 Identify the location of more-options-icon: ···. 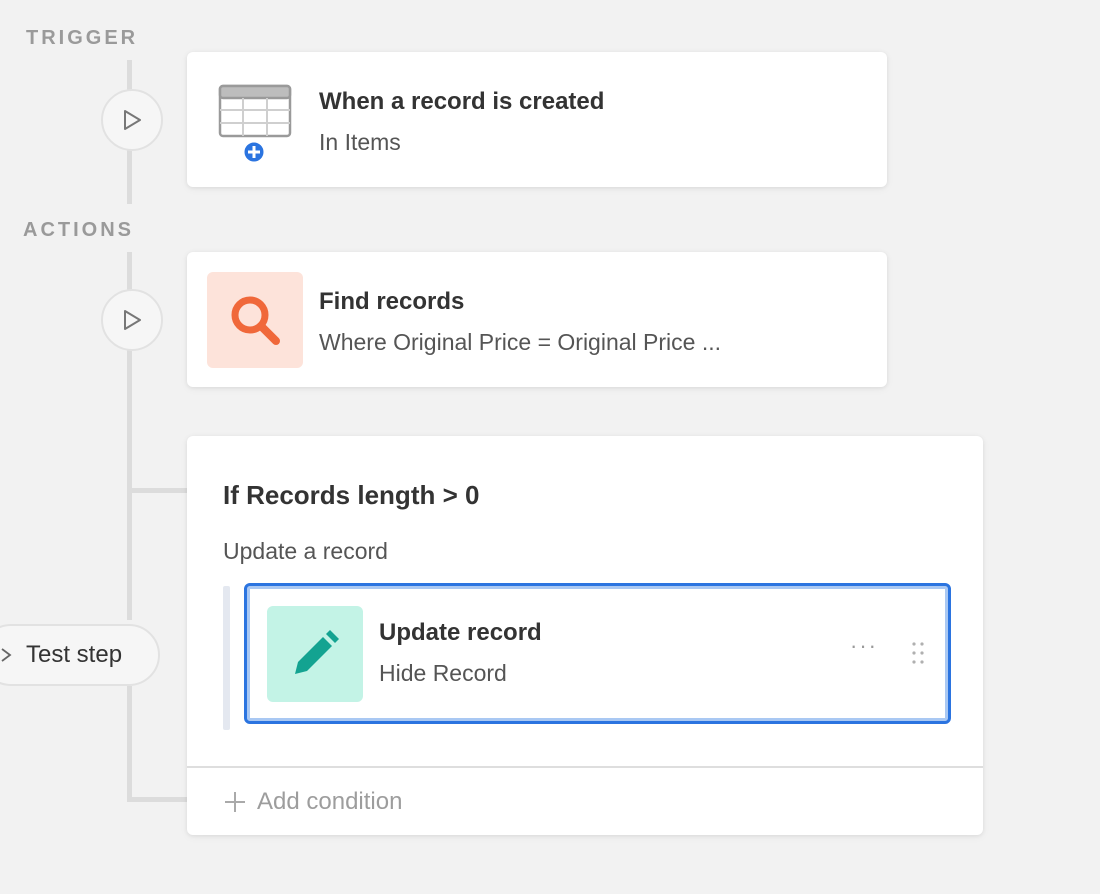
(864, 646).